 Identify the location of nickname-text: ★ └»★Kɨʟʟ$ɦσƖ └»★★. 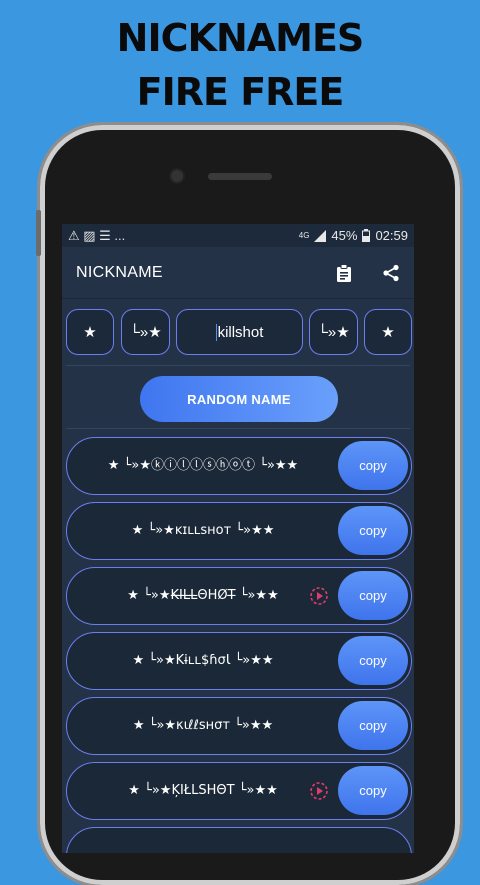
(203, 660).